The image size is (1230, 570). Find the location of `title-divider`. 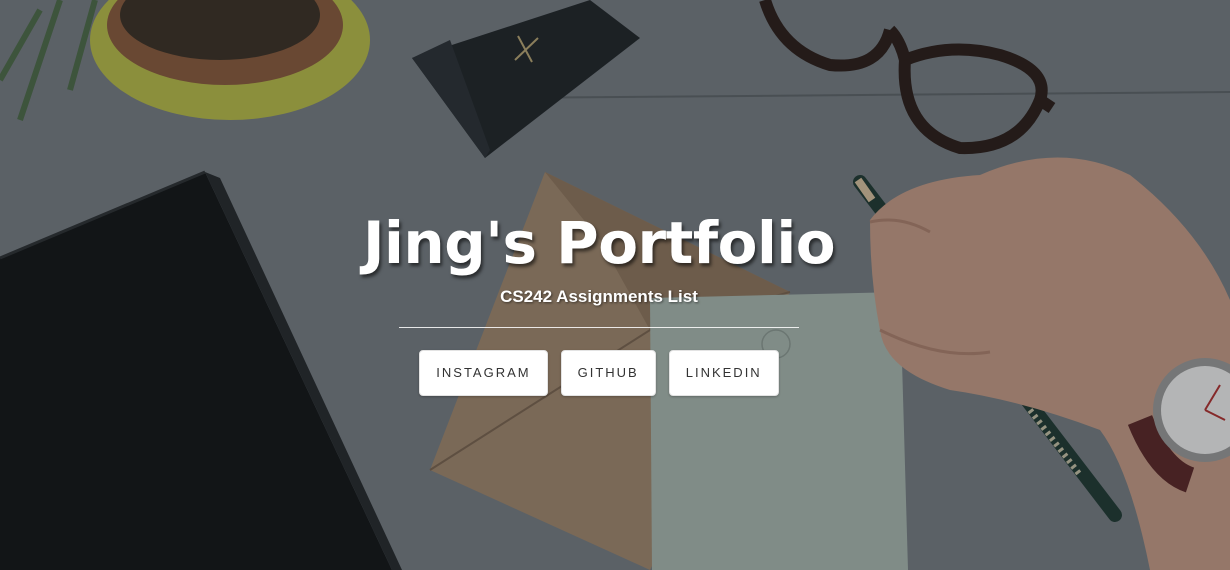

title-divider is located at coordinates (599, 327).